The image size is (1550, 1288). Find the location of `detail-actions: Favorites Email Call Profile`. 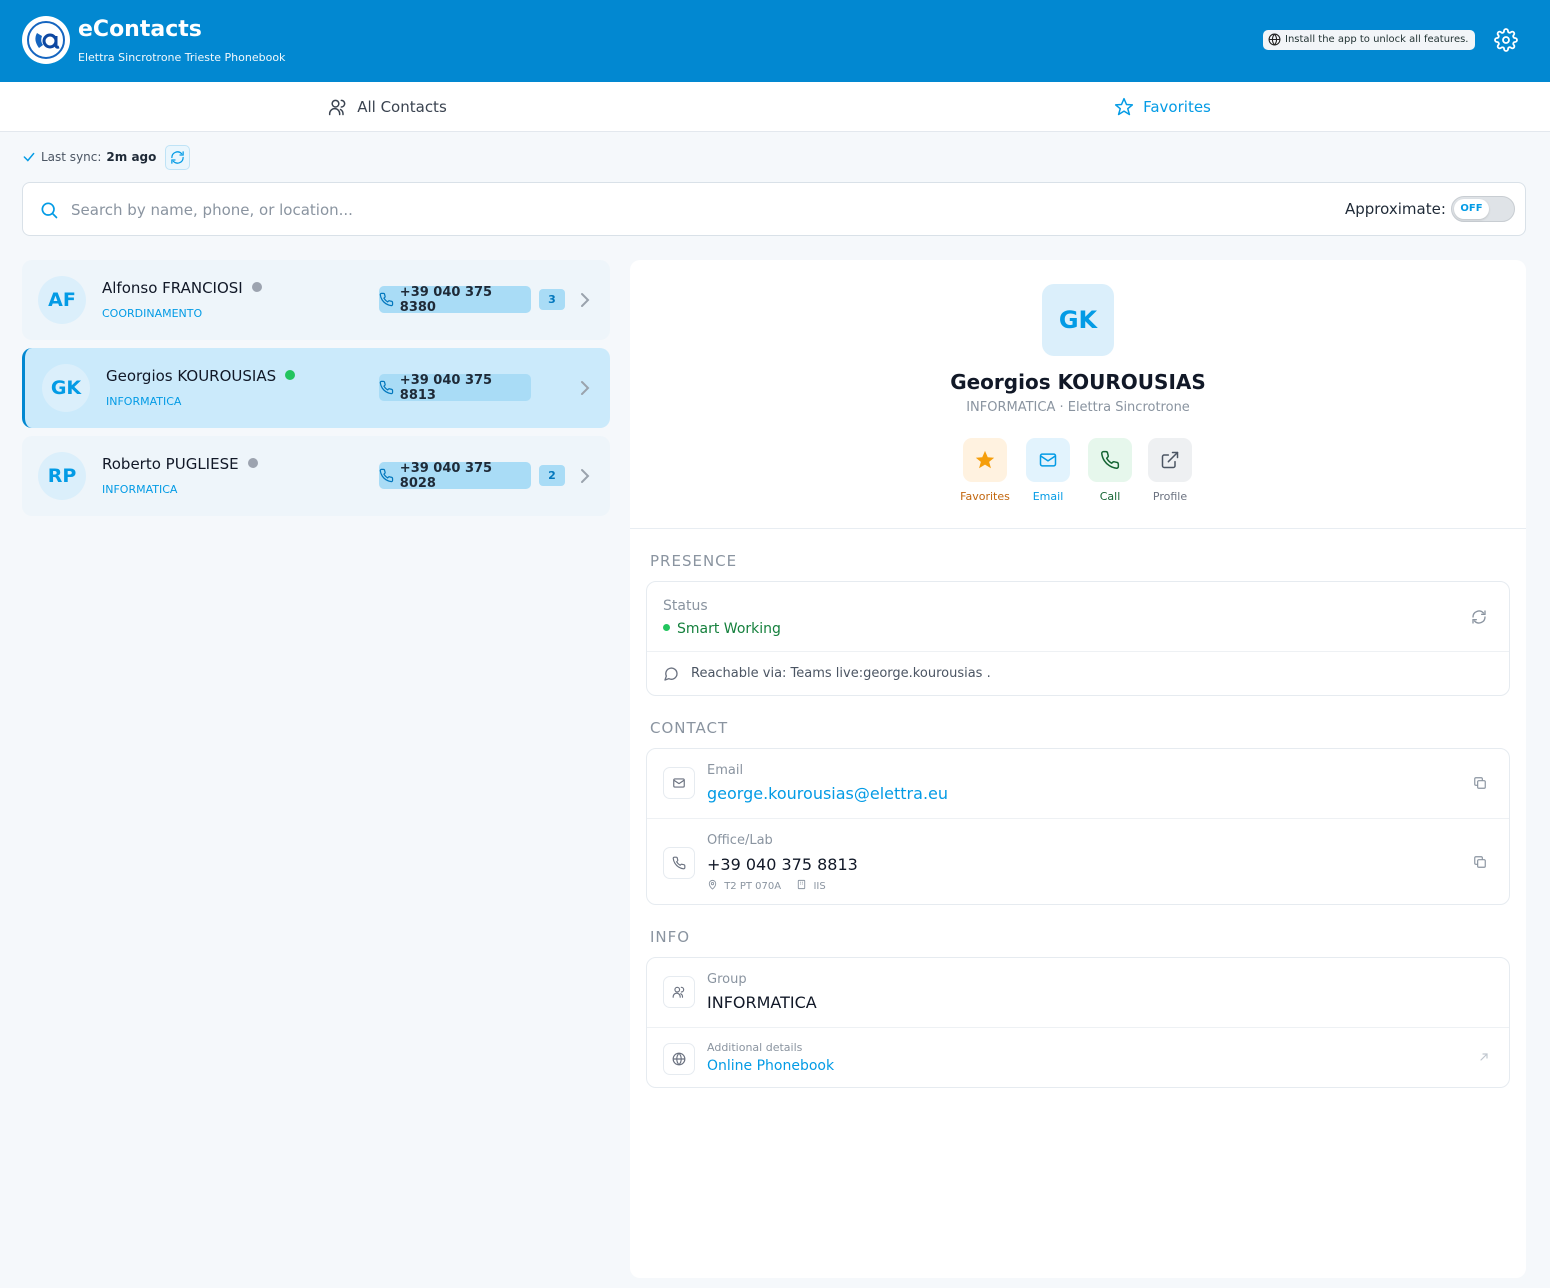

detail-actions: Favorites Email Call Profile is located at coordinates (1077, 473).